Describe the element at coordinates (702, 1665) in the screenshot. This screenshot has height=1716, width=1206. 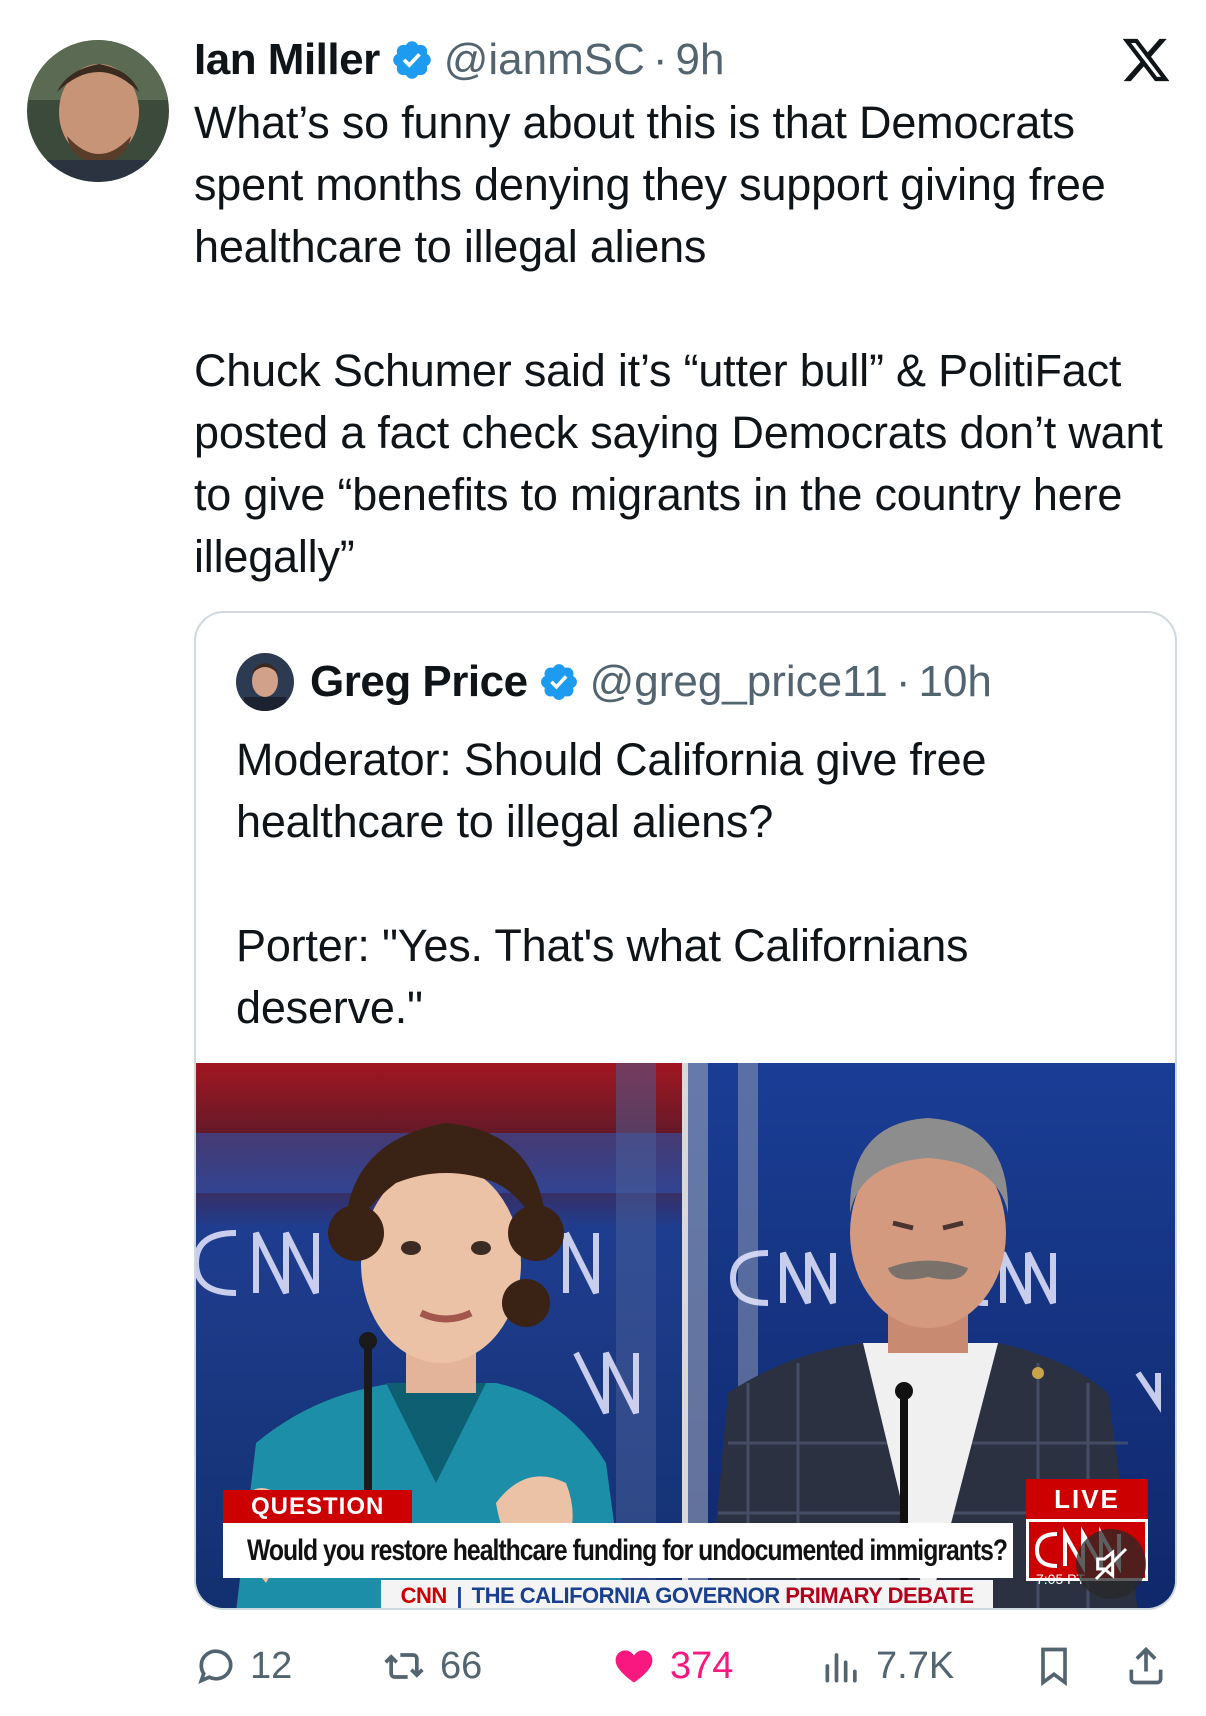
I see `like-count: 374` at that location.